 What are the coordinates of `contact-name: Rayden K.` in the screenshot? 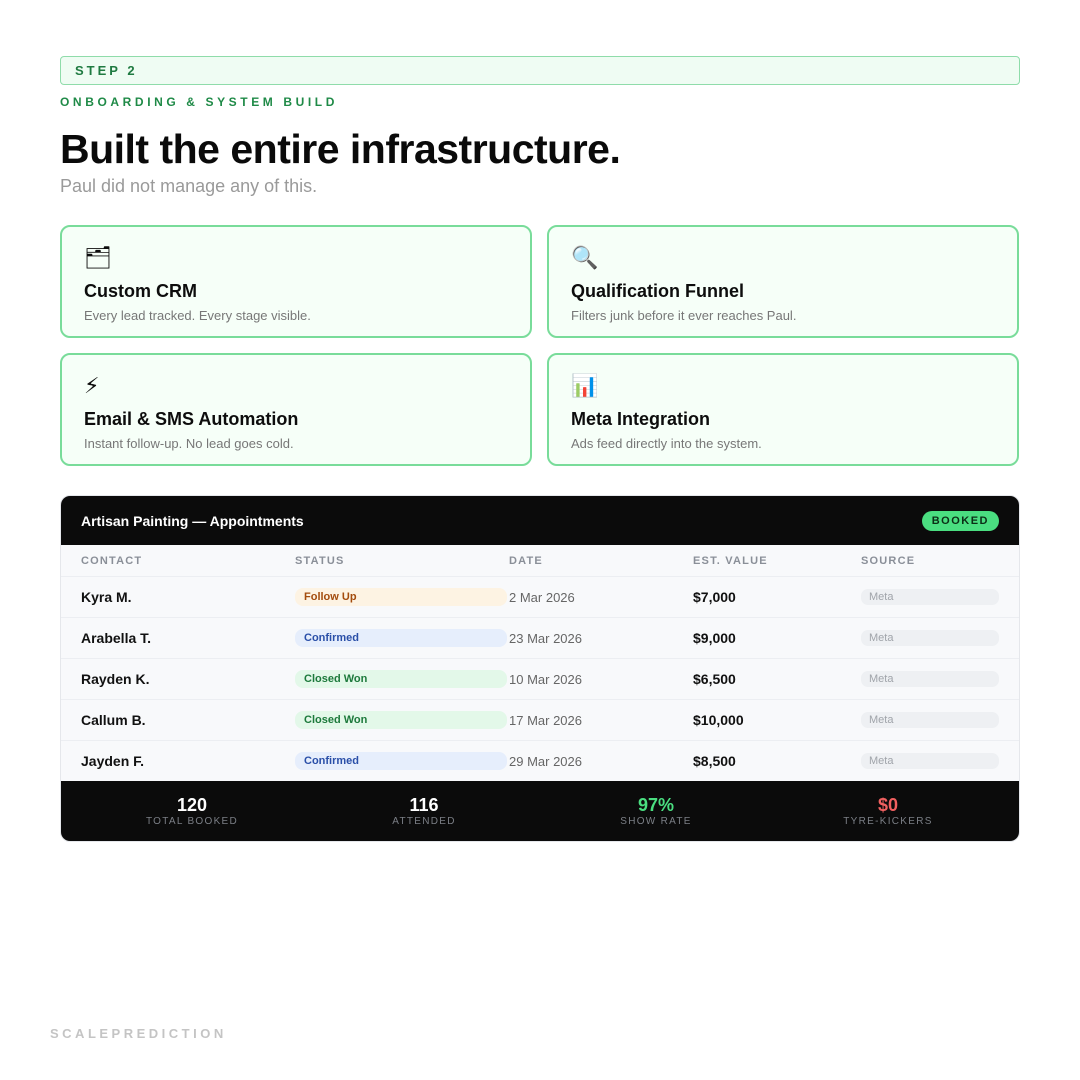 It's located at (115, 679).